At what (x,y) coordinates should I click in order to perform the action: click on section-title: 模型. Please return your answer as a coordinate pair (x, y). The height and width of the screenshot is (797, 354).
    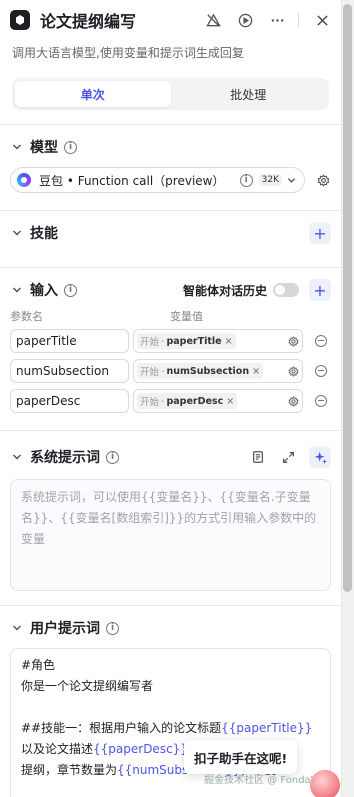
    Looking at the image, I should click on (44, 148).